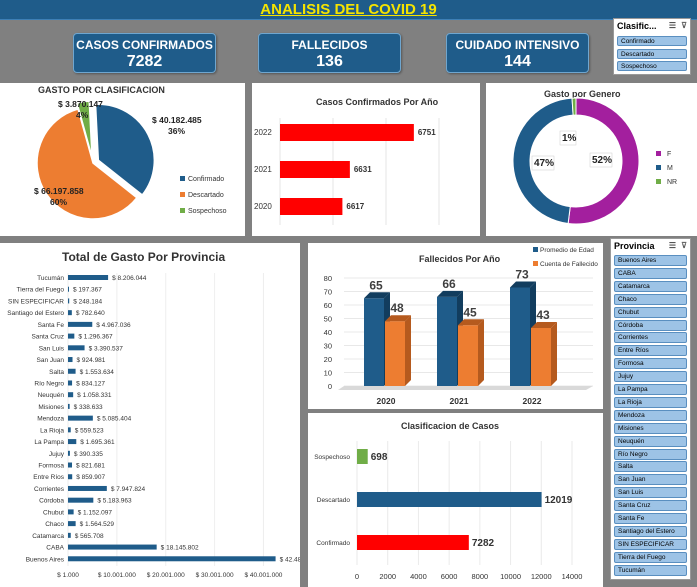 The image size is (697, 587). What do you see at coordinates (69, 406) in the screenshot?
I see `bar-misiones` at bounding box center [69, 406].